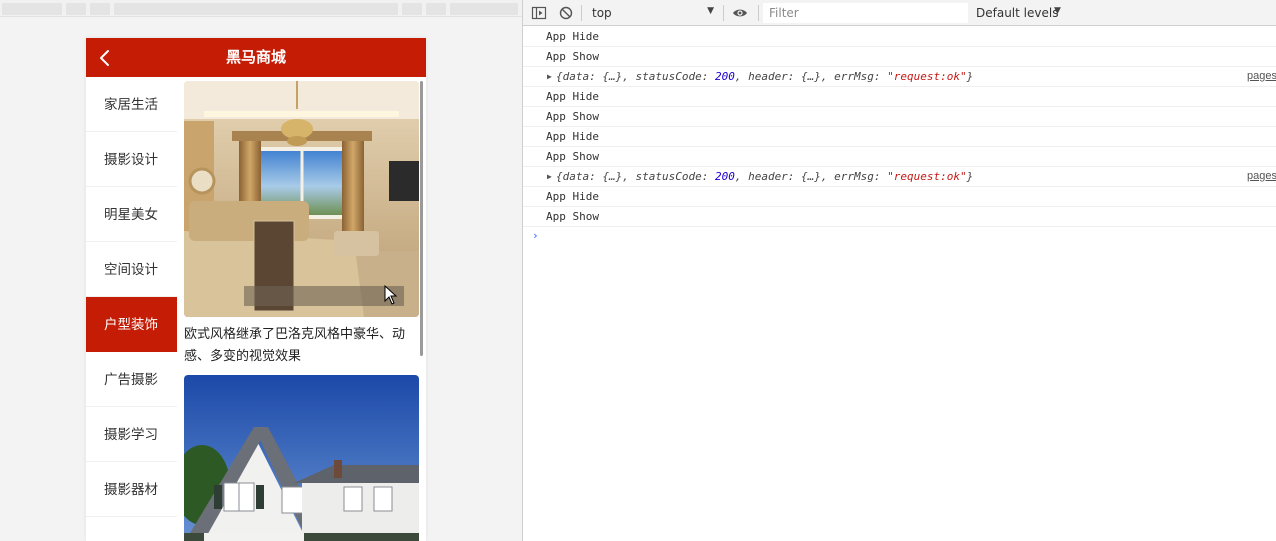 The height and width of the screenshot is (541, 1276). I want to click on sidebar-toggle-icon, so click(539, 13).